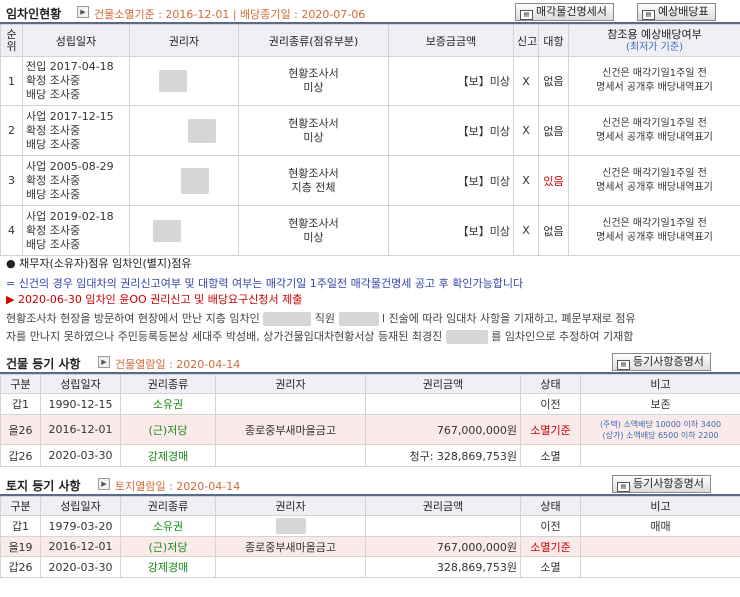  What do you see at coordinates (168, 429) in the screenshot?
I see `right-type-cell: (근)저당` at bounding box center [168, 429].